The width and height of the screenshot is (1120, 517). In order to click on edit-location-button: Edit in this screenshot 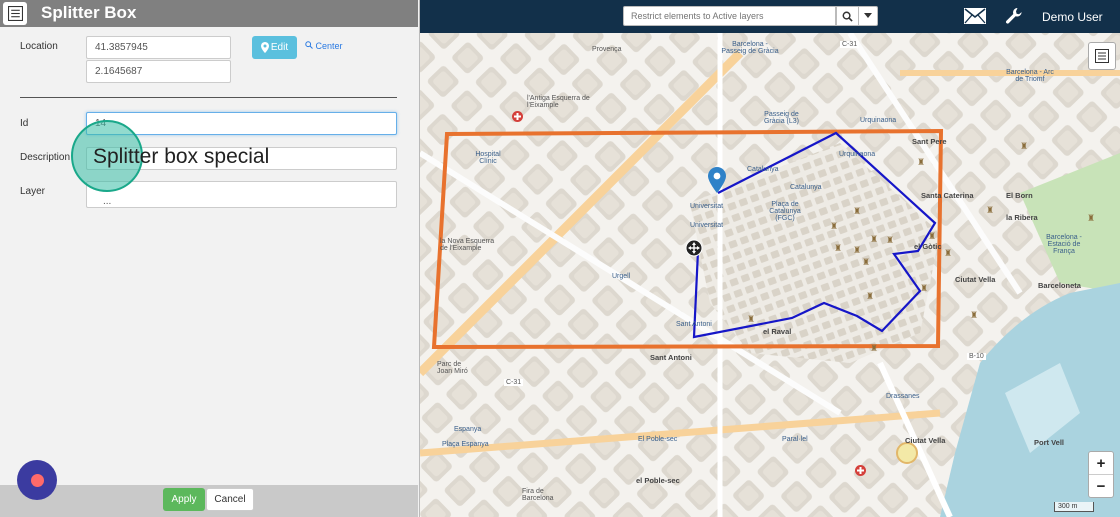, I will do `click(274, 47)`.